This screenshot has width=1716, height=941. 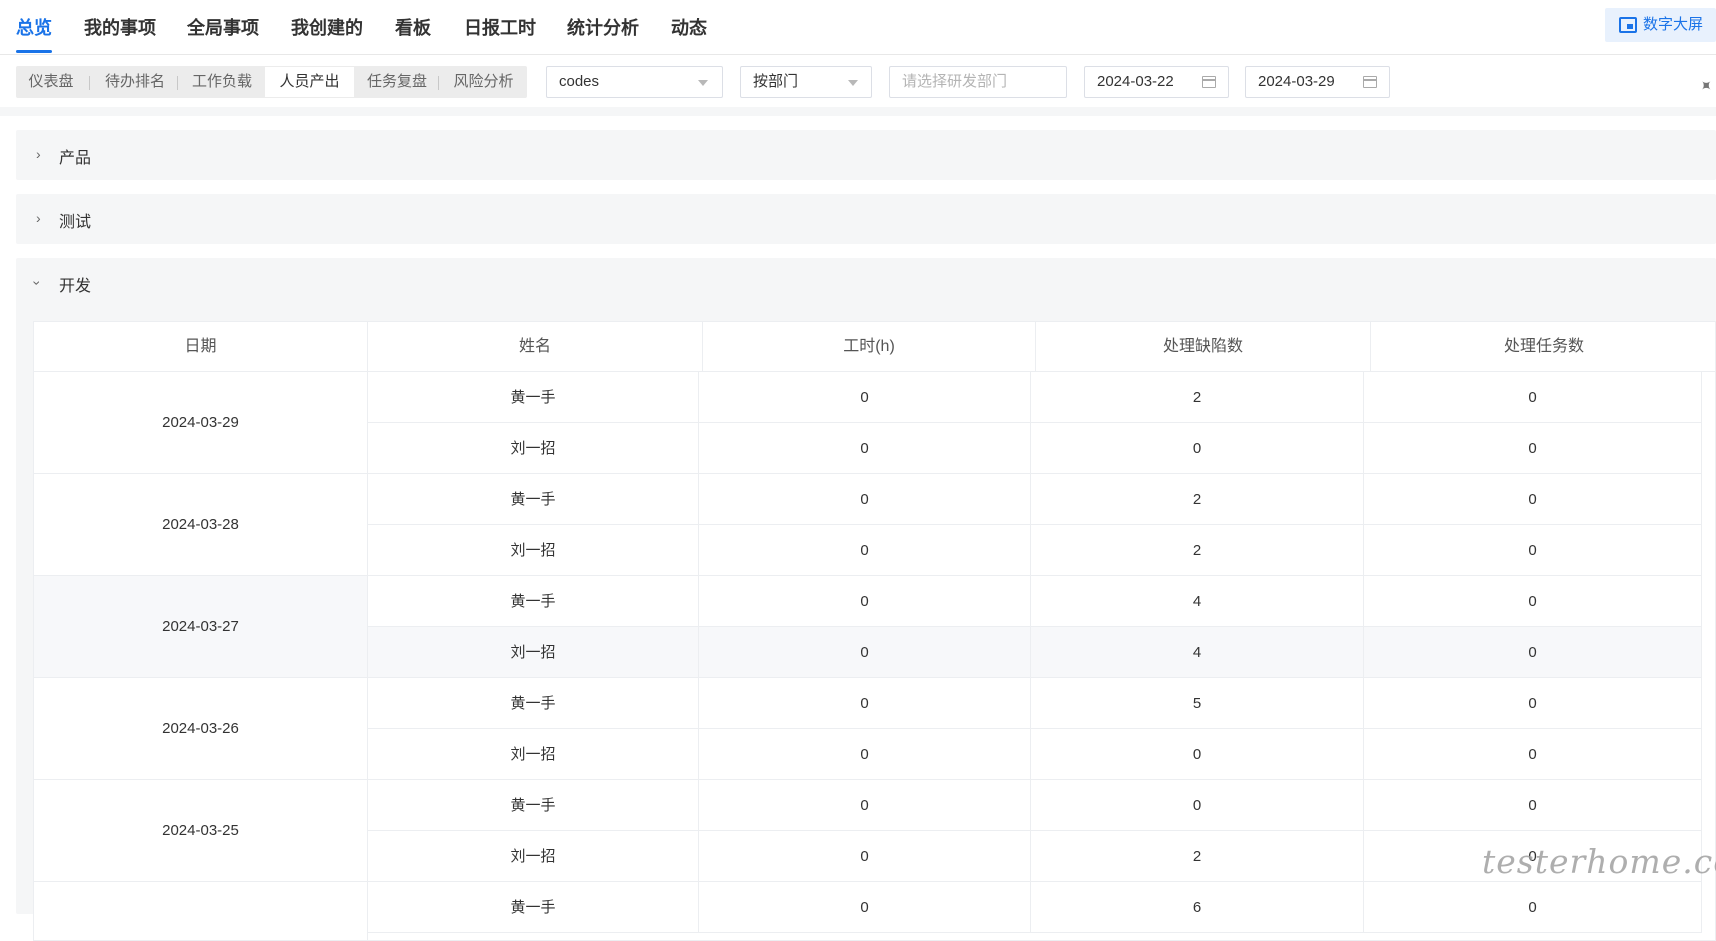 What do you see at coordinates (201, 423) in the screenshot?
I see `date-cell: 2024-03-29` at bounding box center [201, 423].